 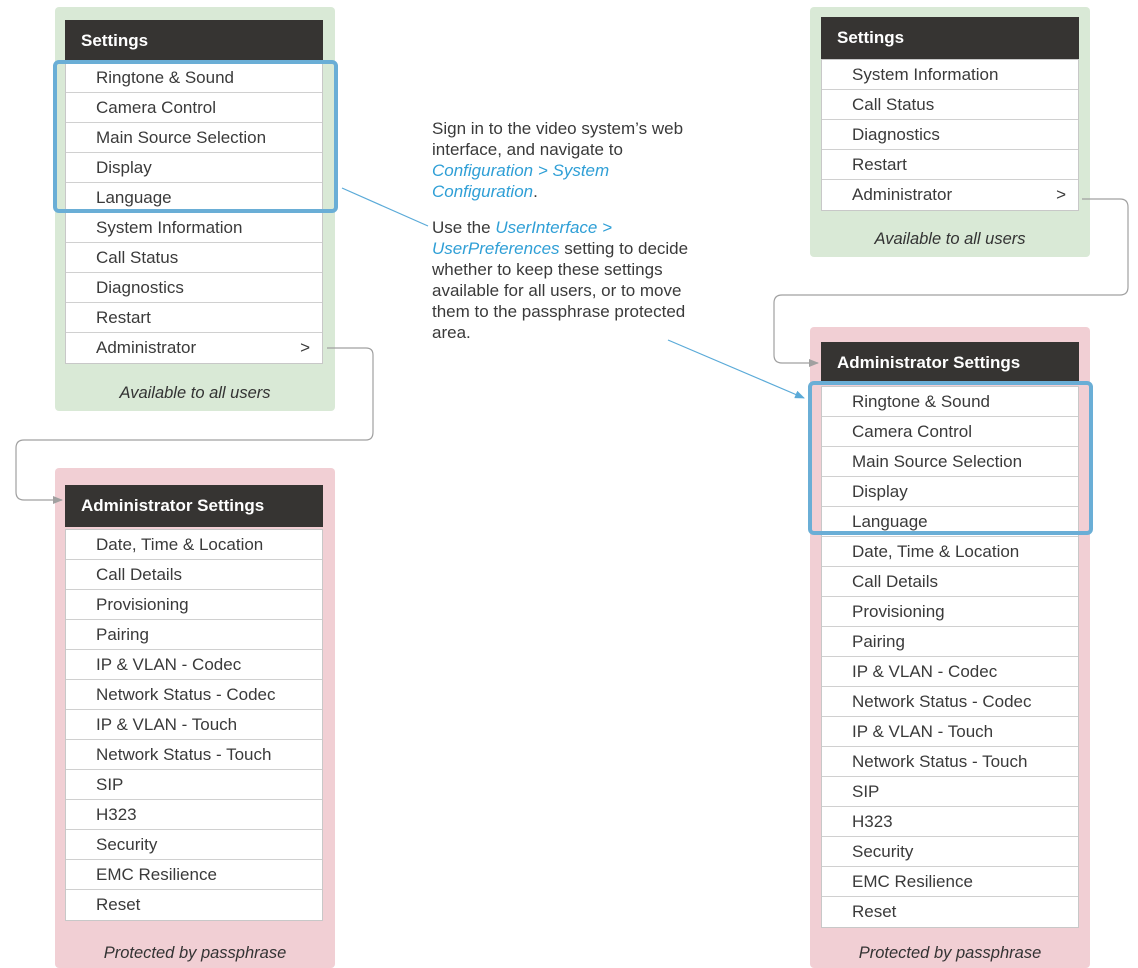 What do you see at coordinates (194, 425) in the screenshot?
I see `left-admin-connector` at bounding box center [194, 425].